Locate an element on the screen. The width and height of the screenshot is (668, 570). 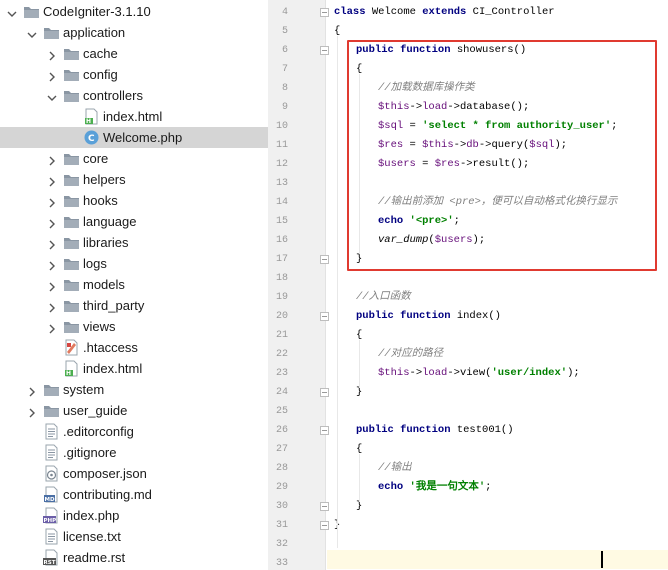
line-number: 16 is located at coordinates (281, 240).